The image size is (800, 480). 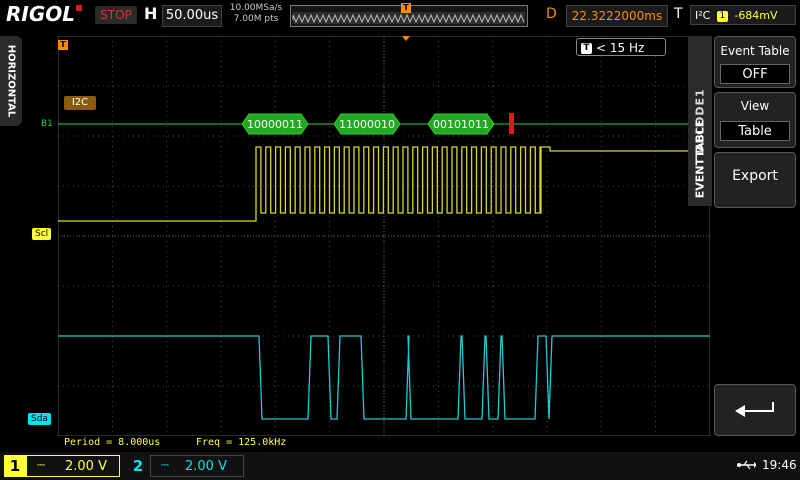 What do you see at coordinates (63, 45) in the screenshot?
I see `trigger-time-marker: T` at bounding box center [63, 45].